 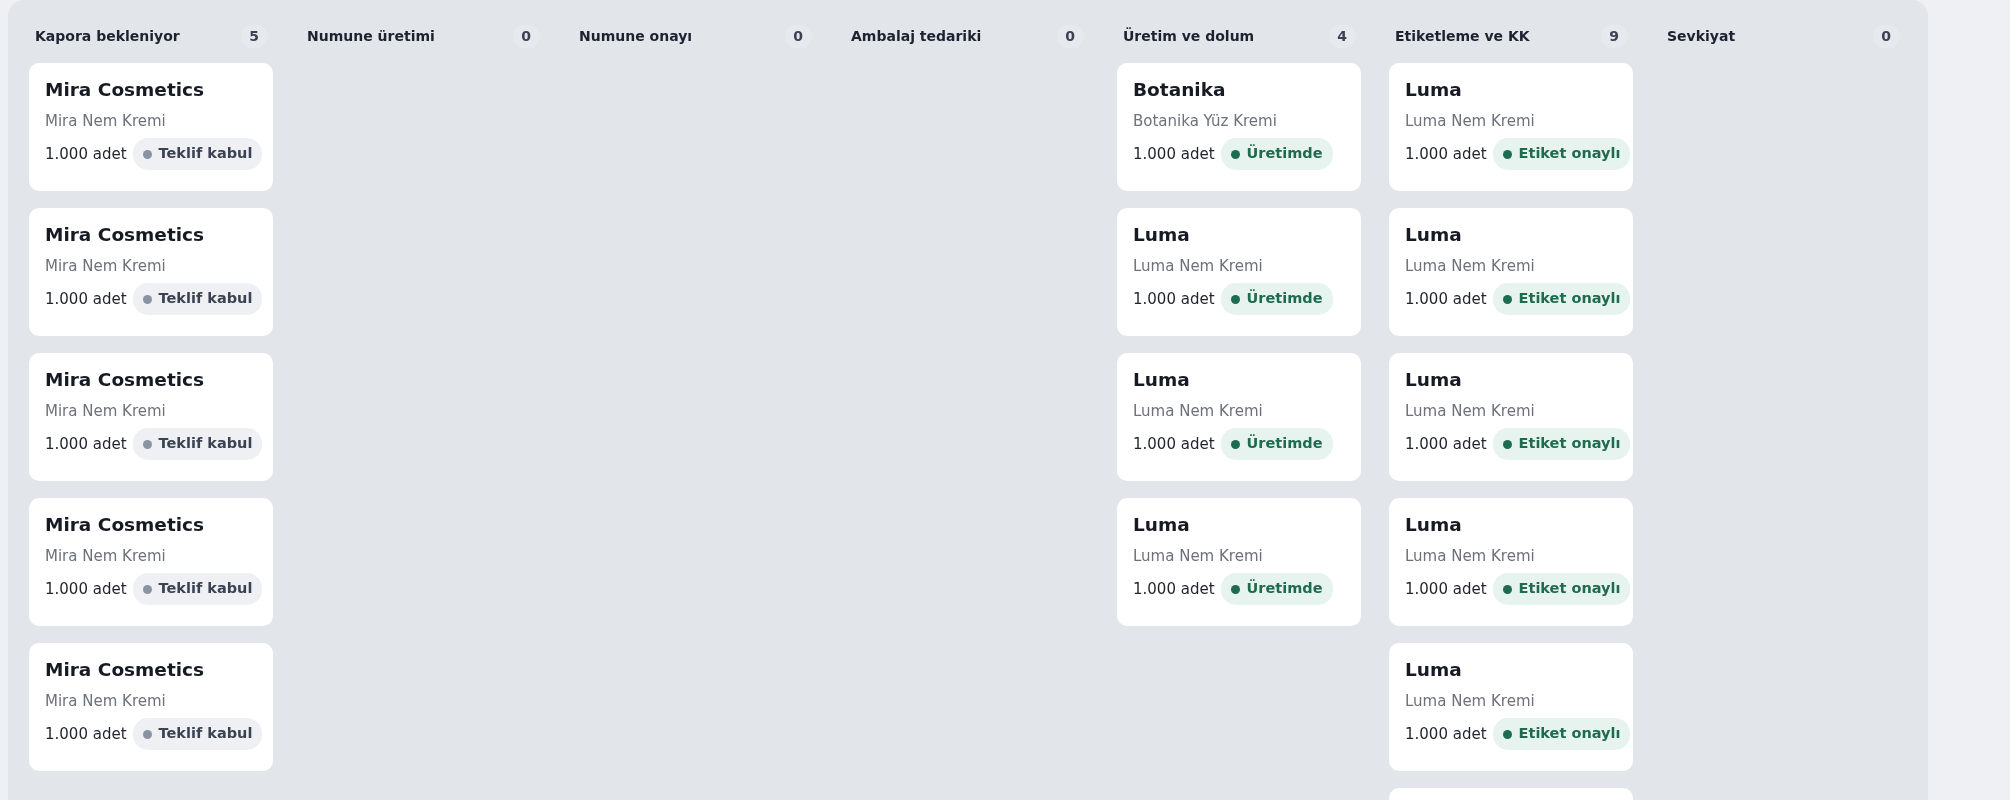 I want to click on column-title: Numune üretimi, so click(x=371, y=36).